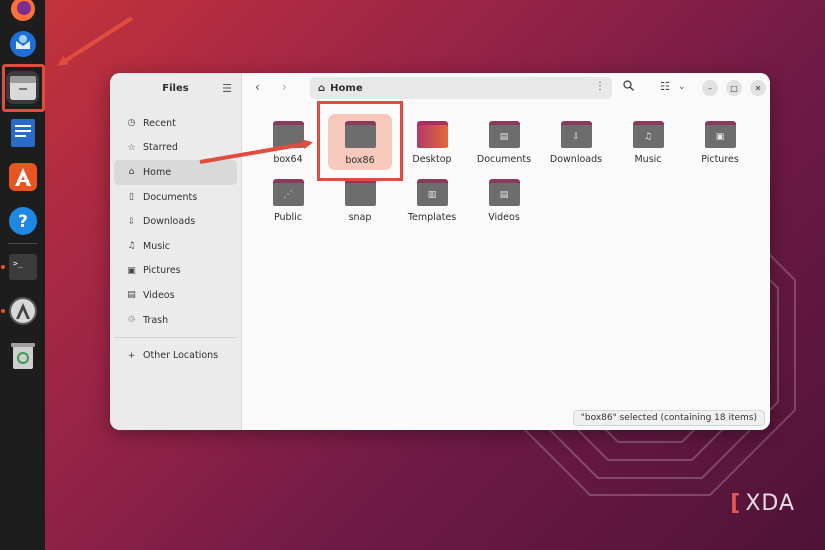  What do you see at coordinates (710, 88) in the screenshot?
I see `minimize-button: –` at bounding box center [710, 88].